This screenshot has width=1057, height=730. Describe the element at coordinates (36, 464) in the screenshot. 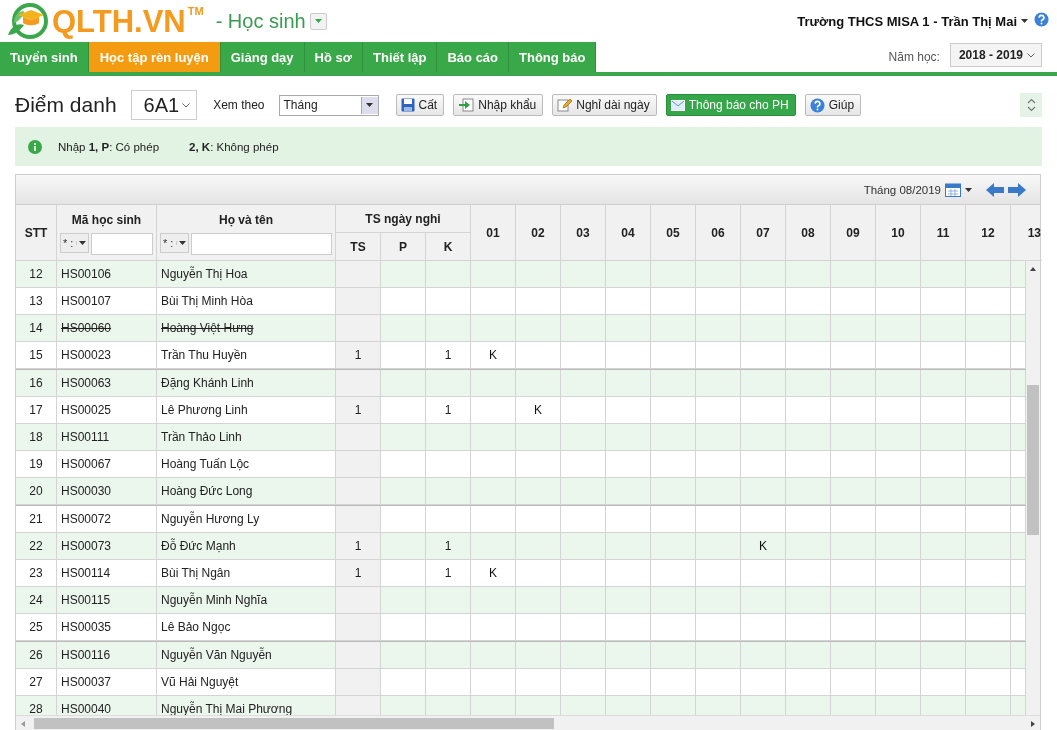

I see `table-cell: 19` at that location.